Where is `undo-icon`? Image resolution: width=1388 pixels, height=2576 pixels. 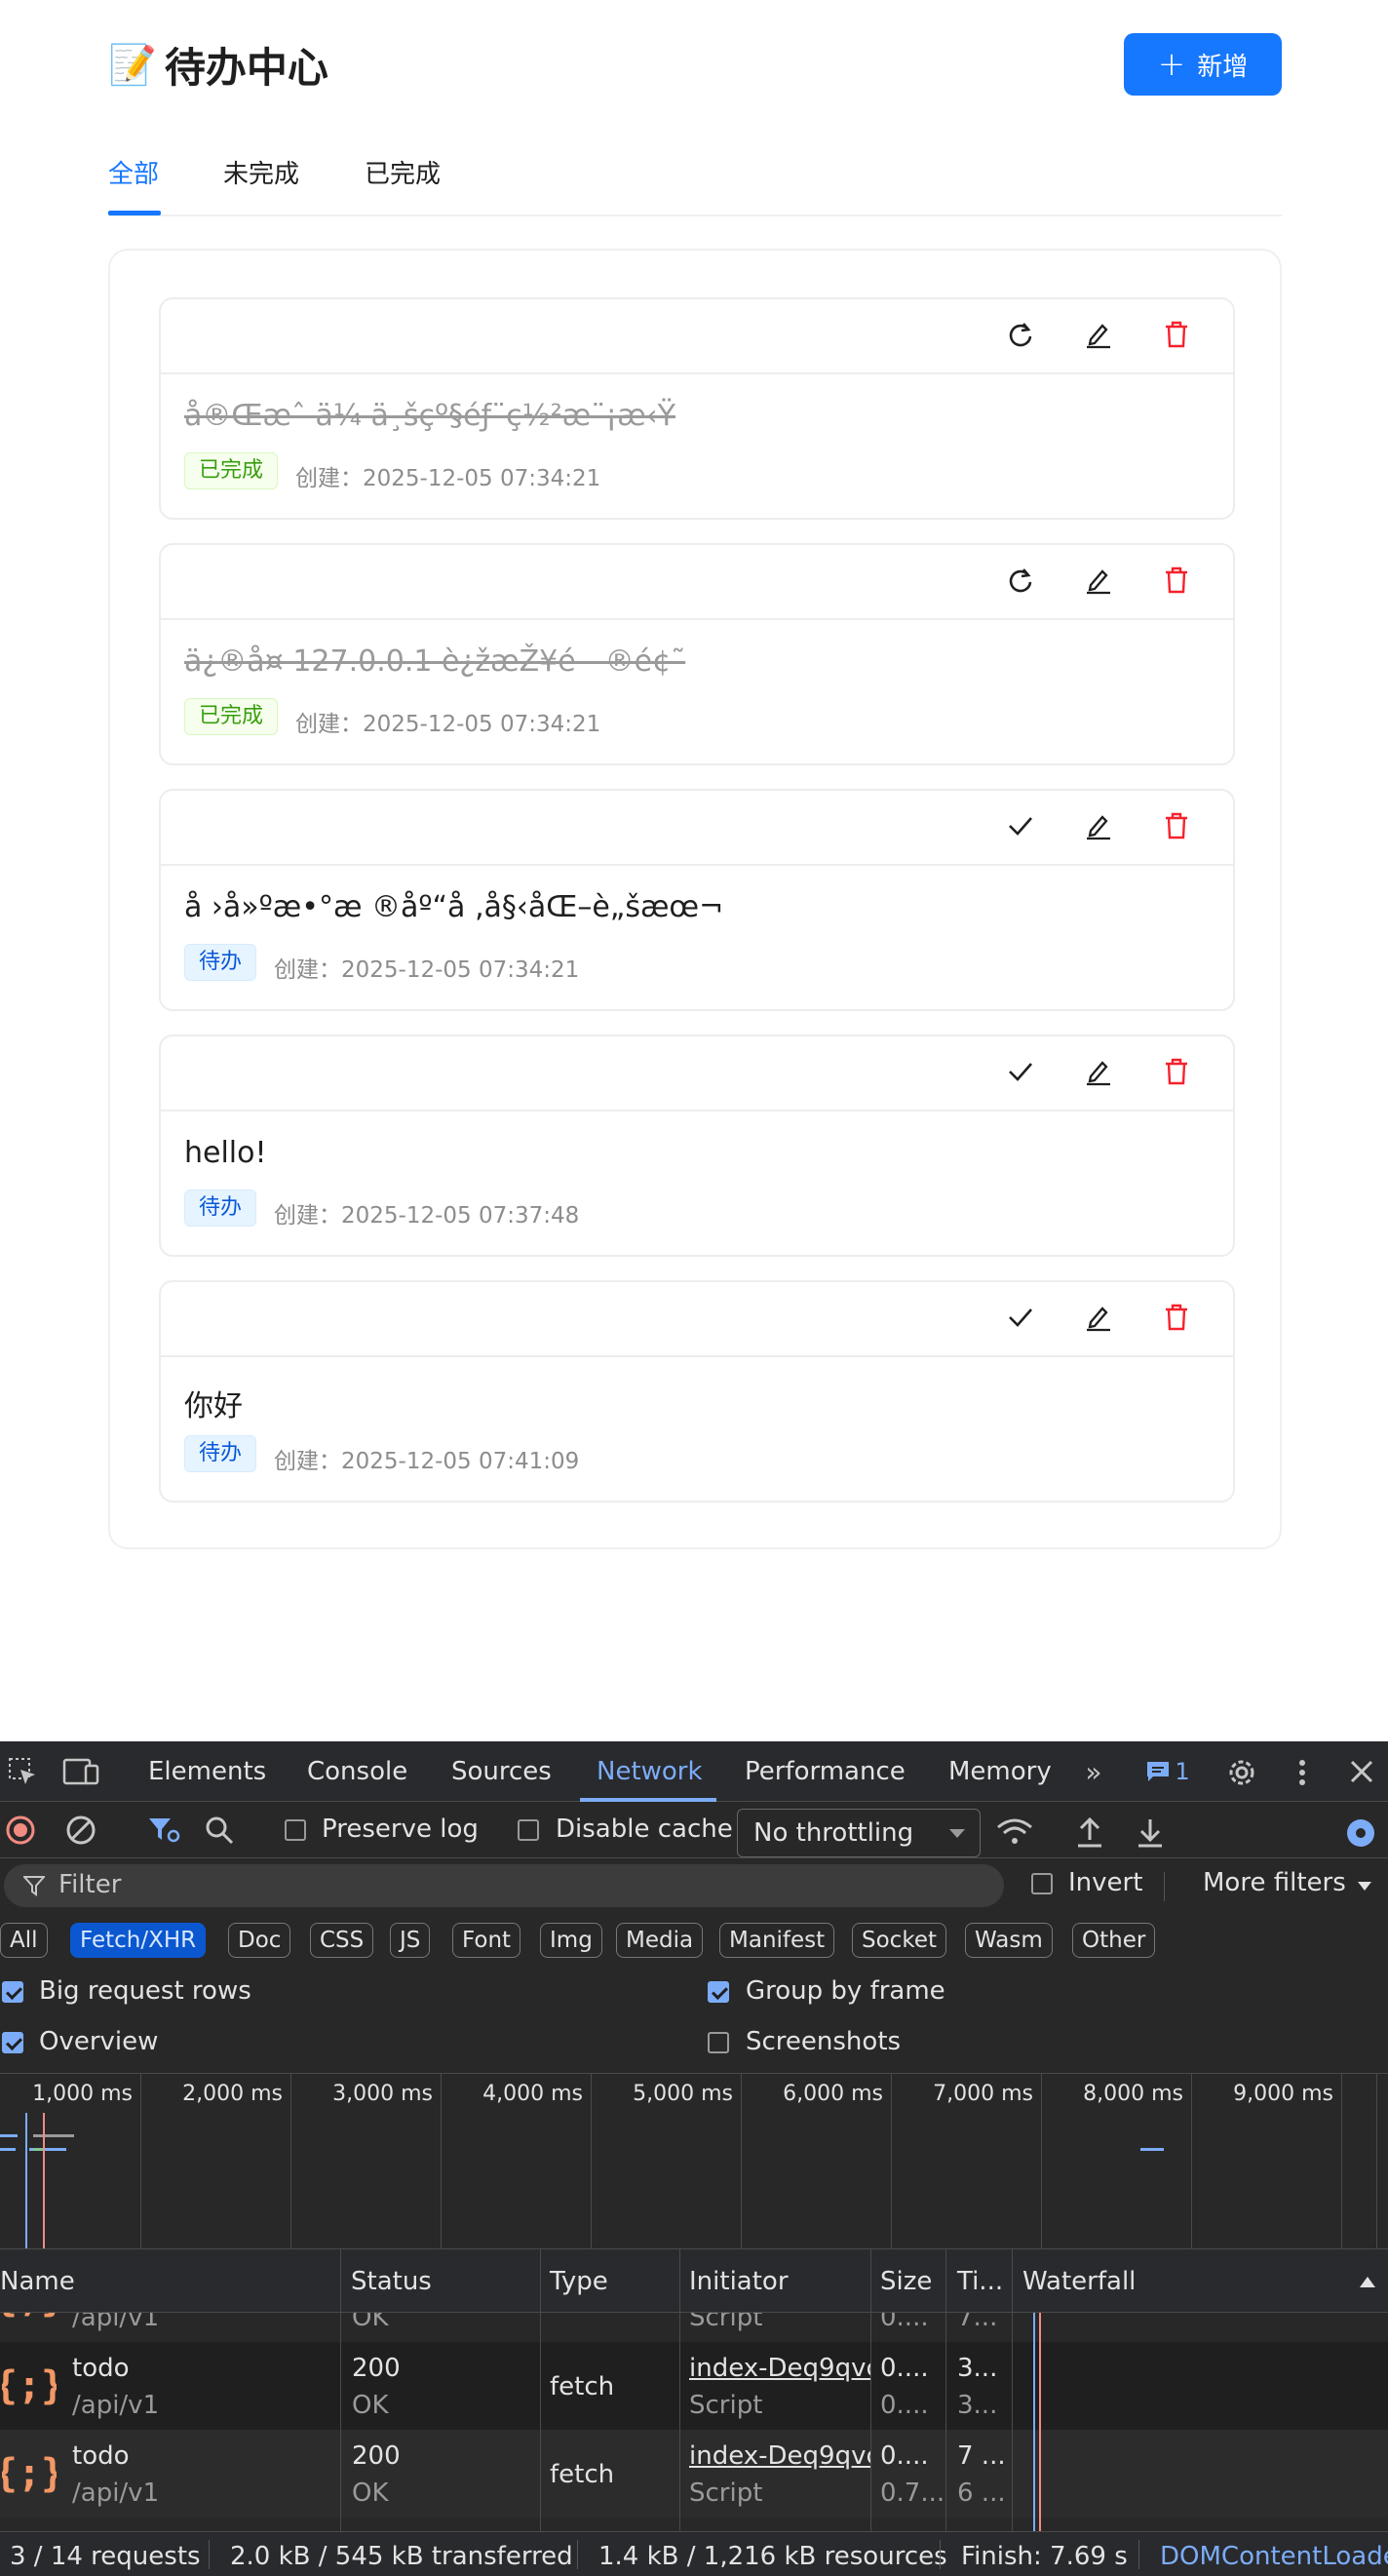
undo-icon is located at coordinates (1020, 582).